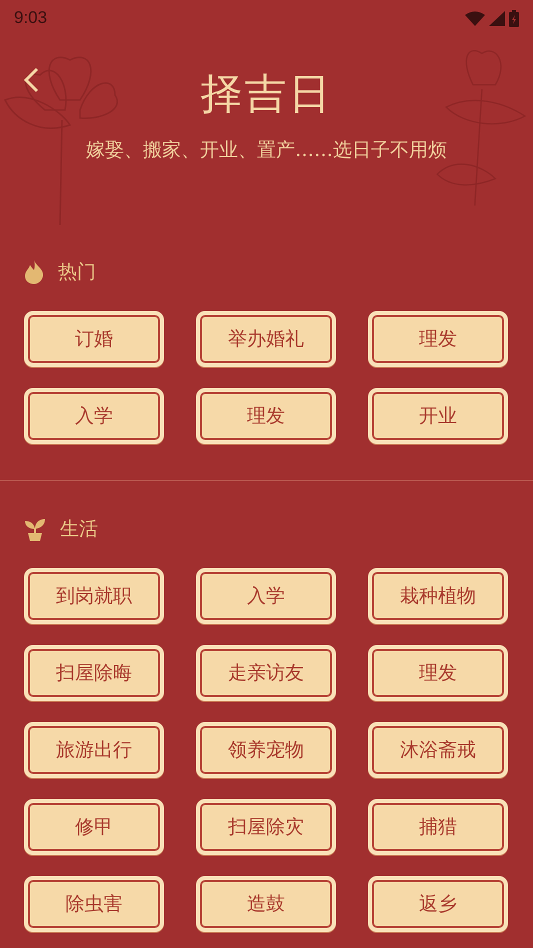 This screenshot has width=533, height=948. I want to click on section-title: 热门, so click(77, 272).